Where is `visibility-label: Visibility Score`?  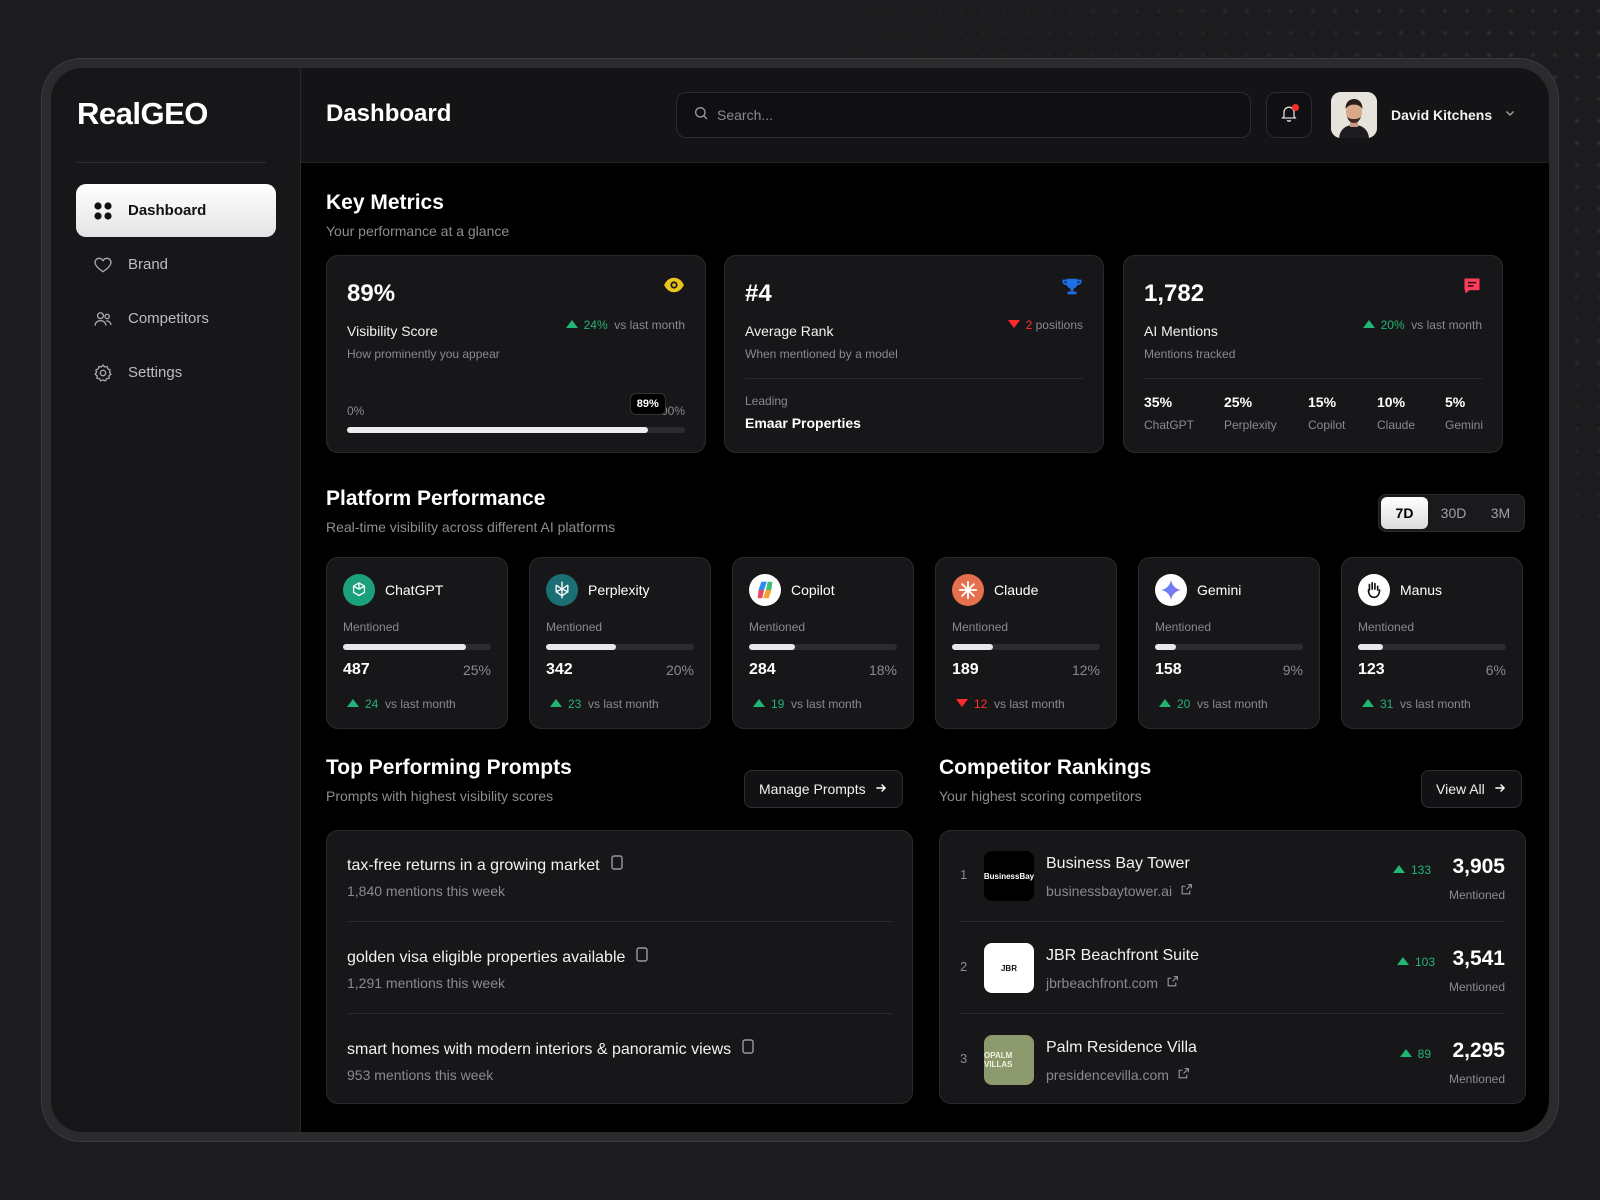 visibility-label: Visibility Score is located at coordinates (392, 331).